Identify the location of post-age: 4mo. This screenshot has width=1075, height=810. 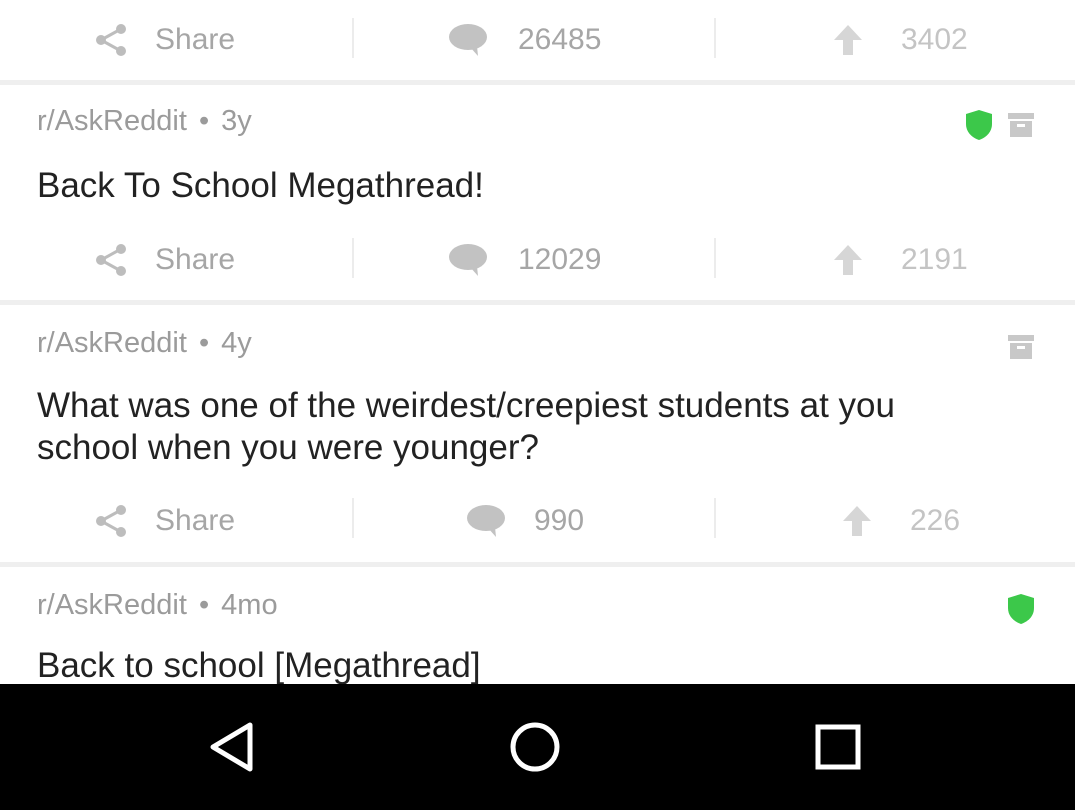
(249, 605).